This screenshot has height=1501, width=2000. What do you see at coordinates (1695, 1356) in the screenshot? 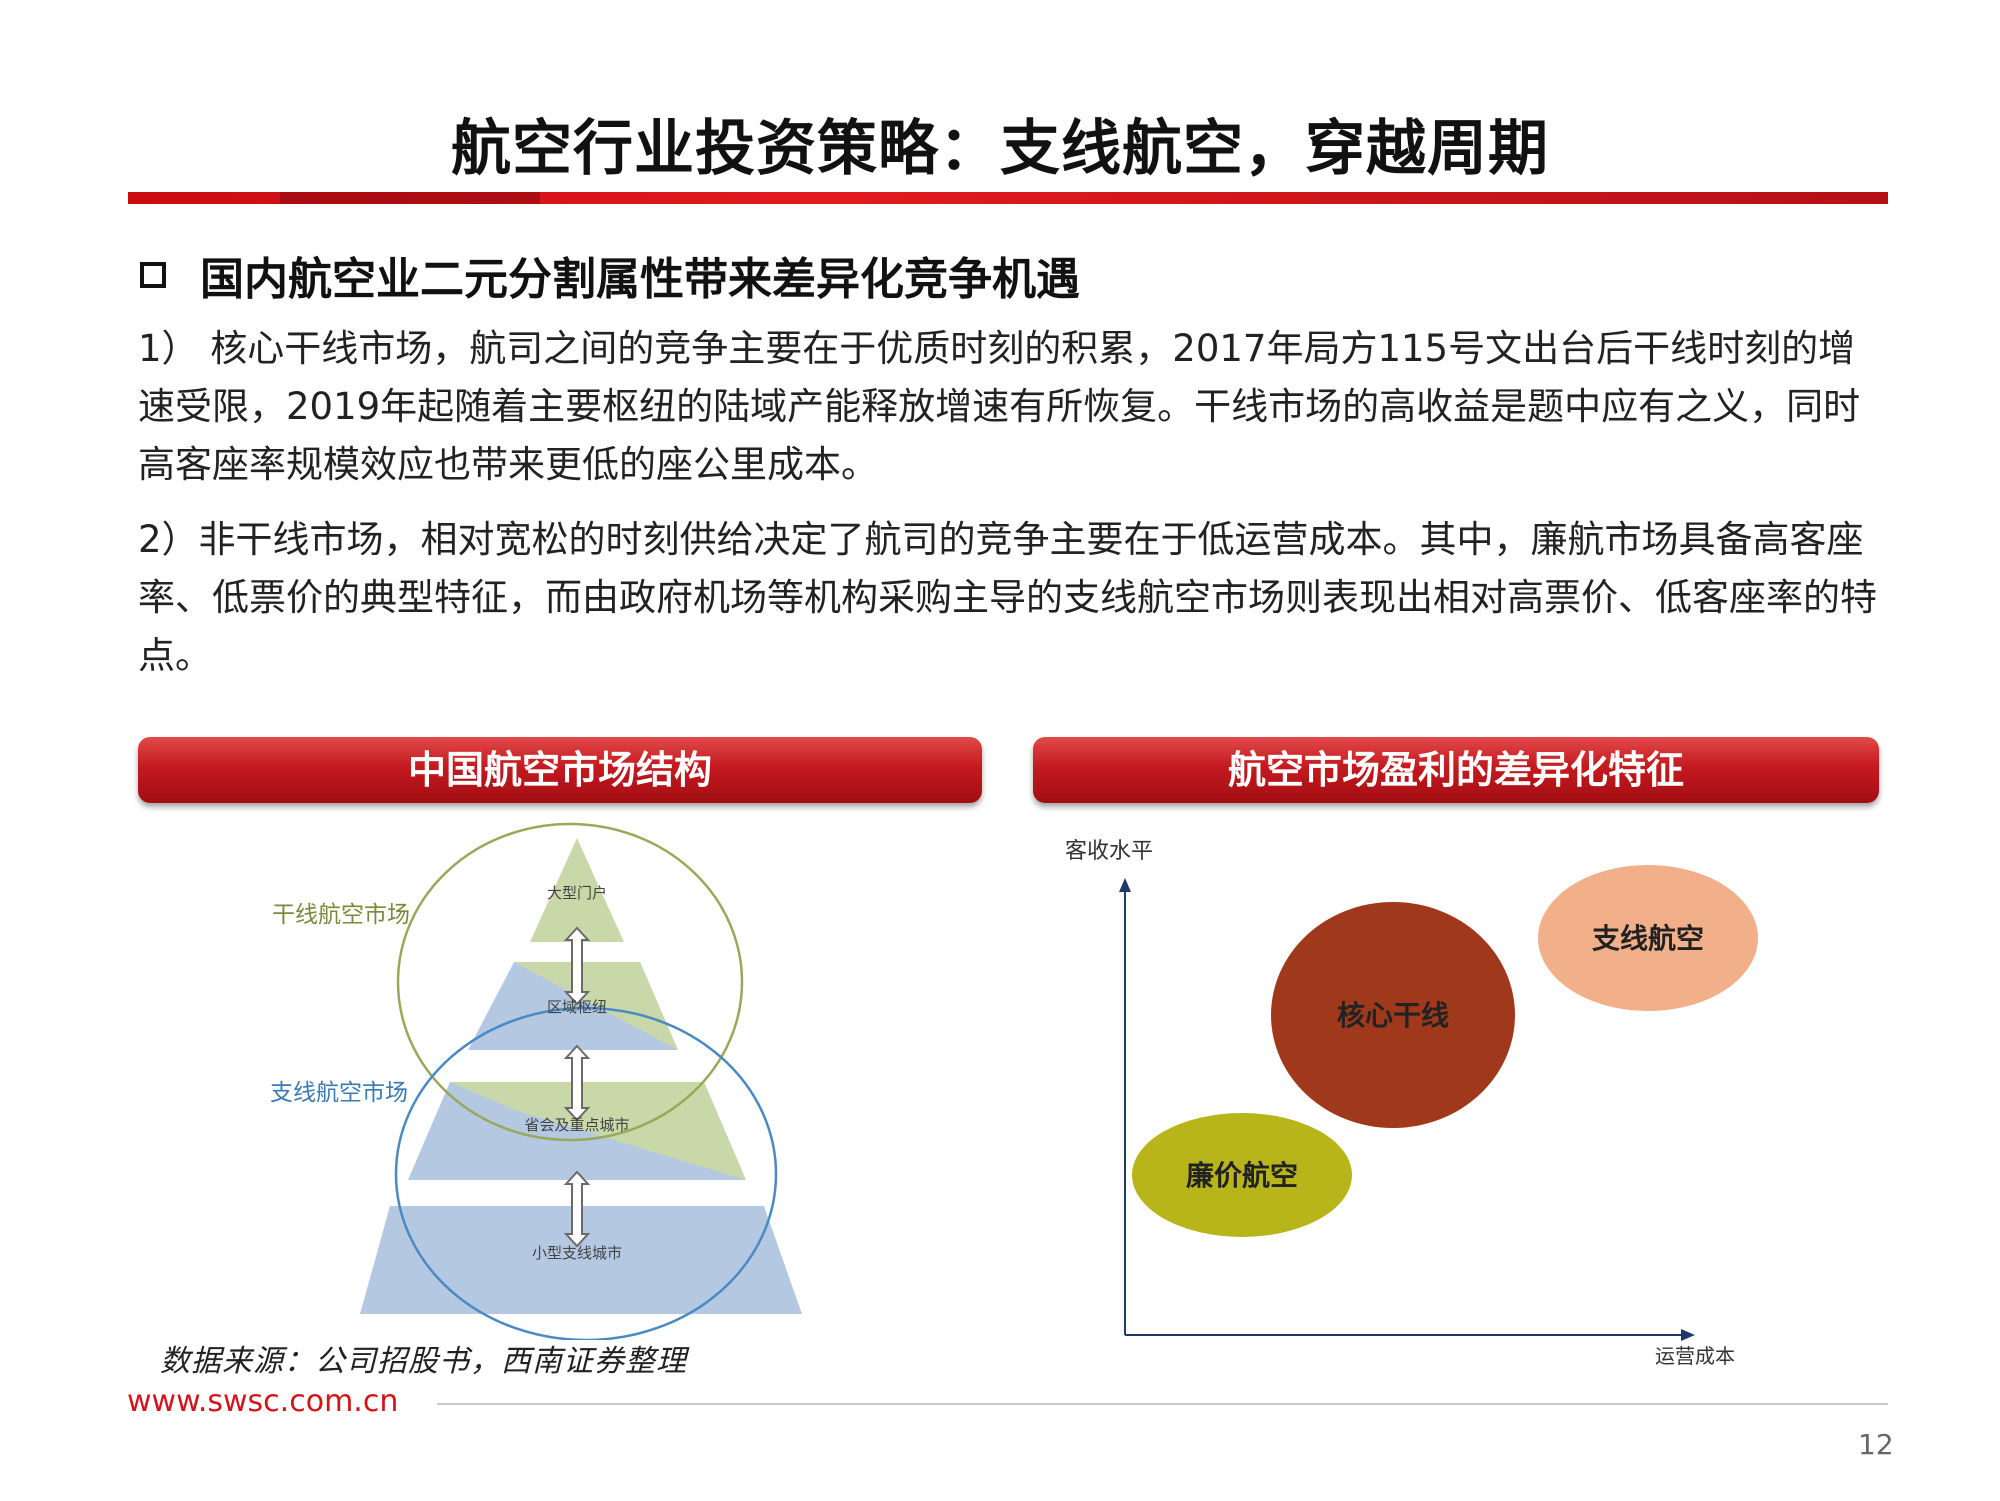
I see `x-axis-label: 运营成本` at bounding box center [1695, 1356].